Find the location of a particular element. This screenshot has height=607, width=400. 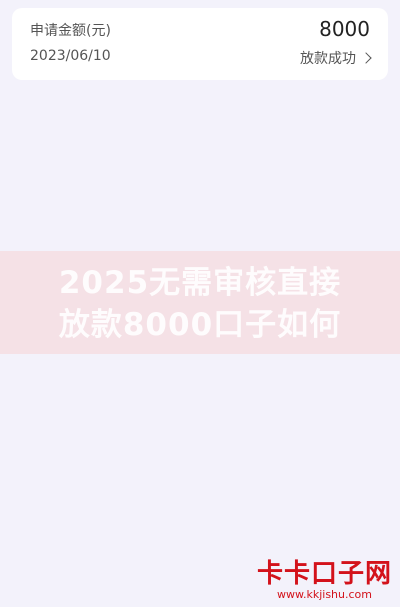

logo-text: 卡卡口子网 is located at coordinates (324, 574).